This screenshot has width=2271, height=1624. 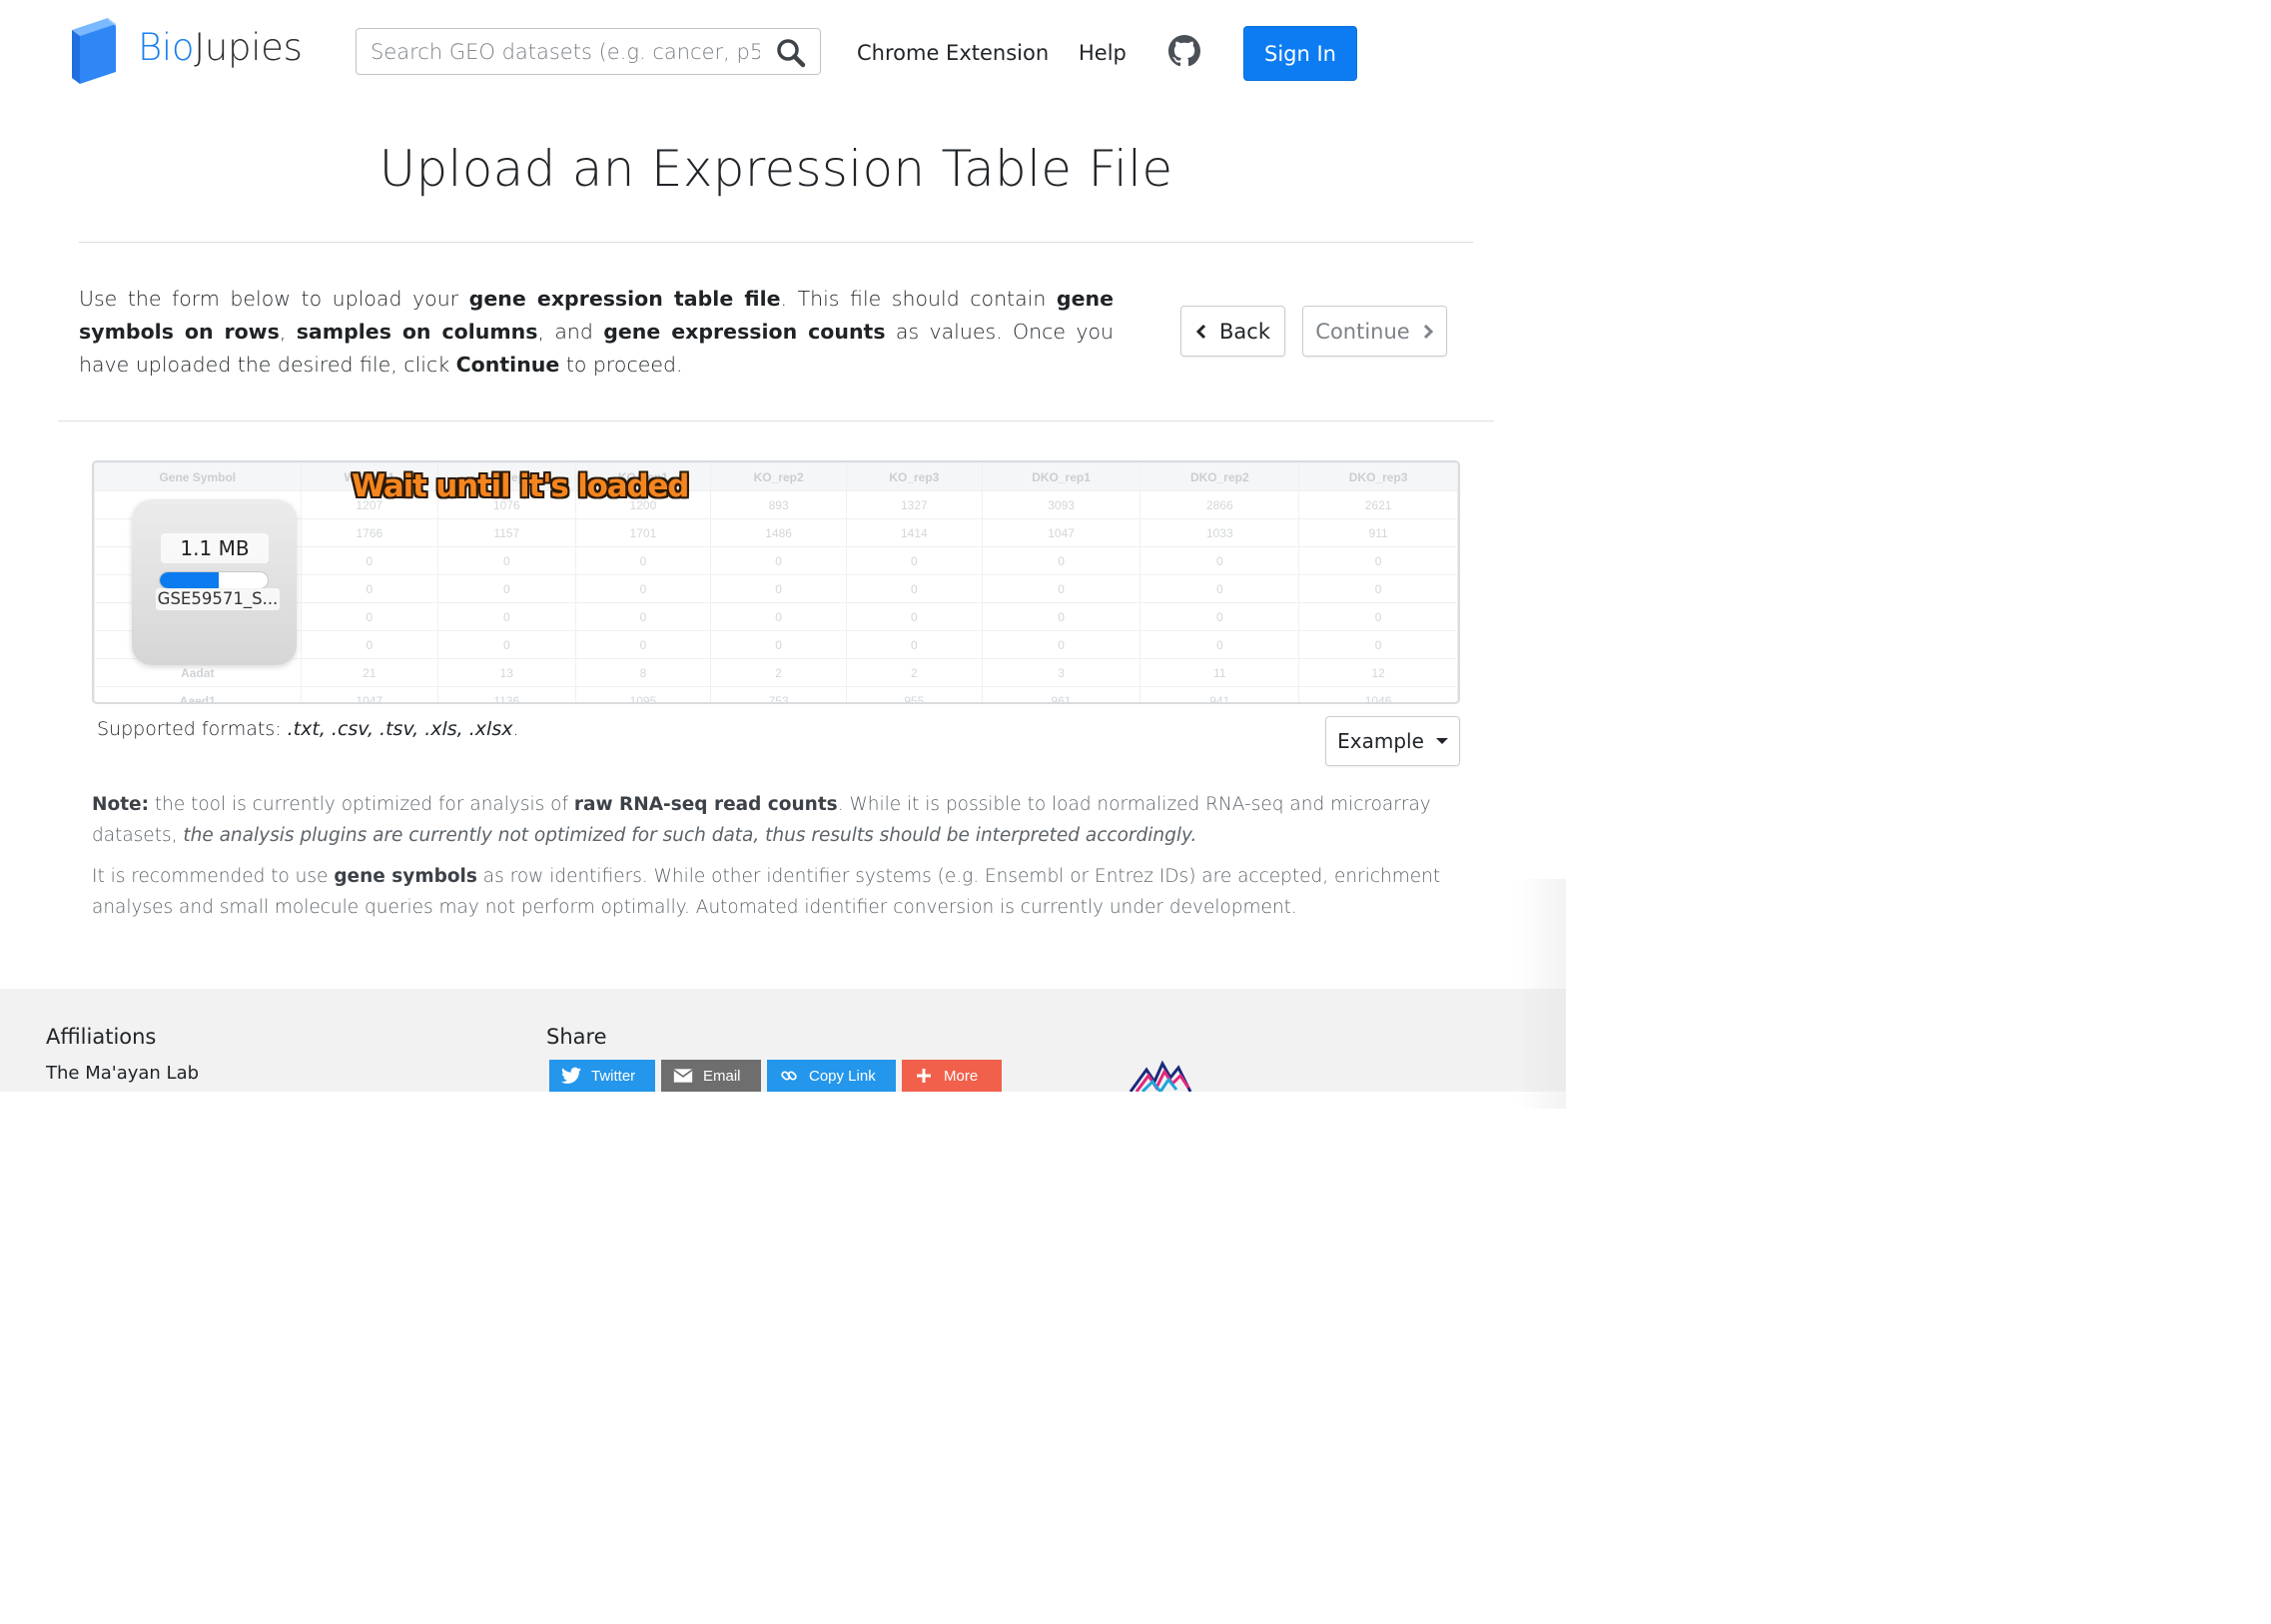 What do you see at coordinates (914, 694) in the screenshot?
I see `count-cell: 955` at bounding box center [914, 694].